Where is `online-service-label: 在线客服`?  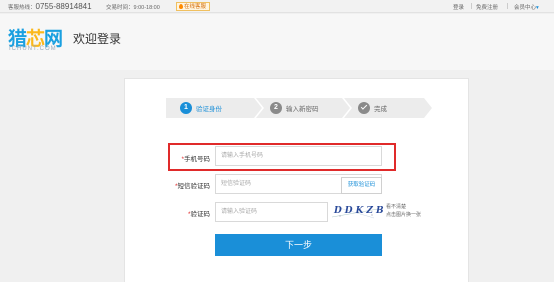 online-service-label: 在线客服 is located at coordinates (195, 7).